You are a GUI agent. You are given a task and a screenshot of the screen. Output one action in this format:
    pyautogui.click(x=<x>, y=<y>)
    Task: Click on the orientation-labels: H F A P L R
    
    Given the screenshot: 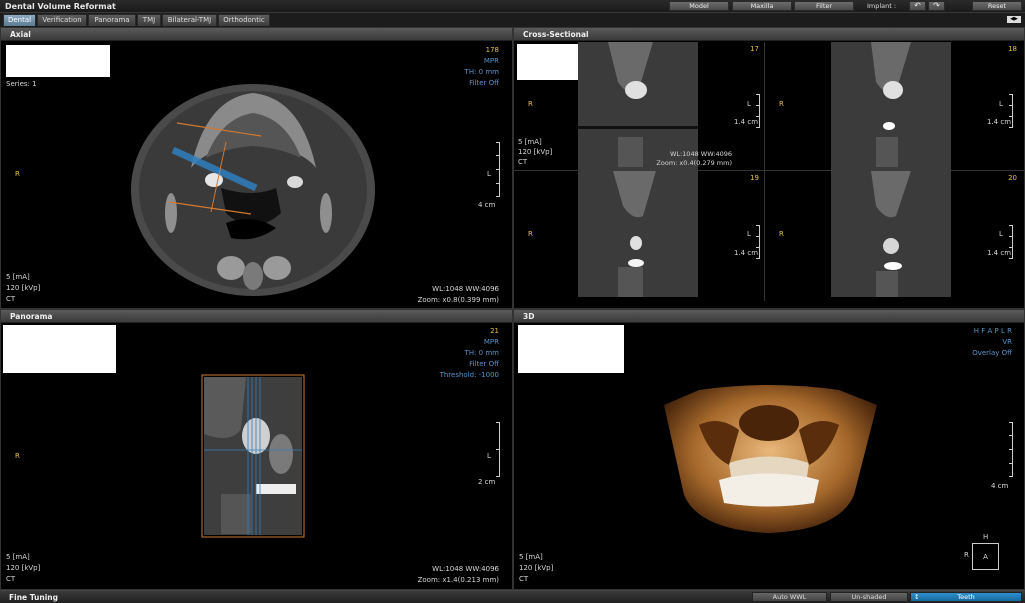 What is the action you would take?
    pyautogui.click(x=992, y=331)
    